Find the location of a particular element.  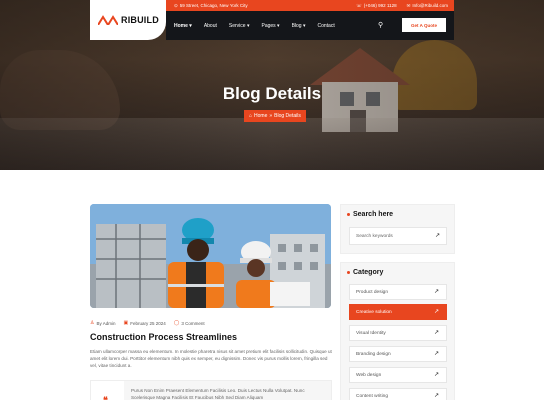

search-input: Search keywords ↗ is located at coordinates (398, 236).